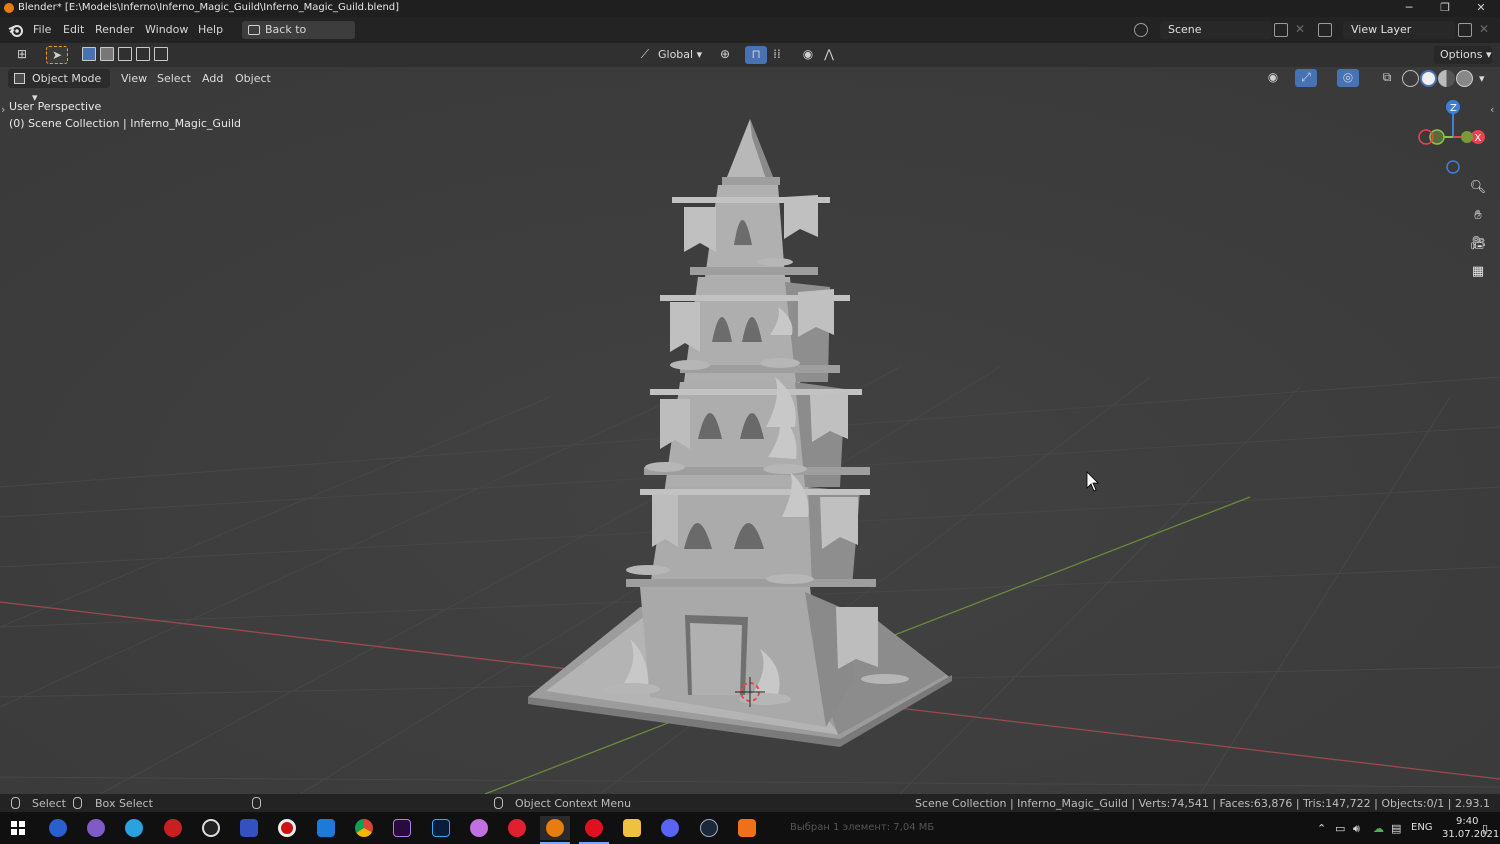  What do you see at coordinates (9, 8) in the screenshot?
I see `blender-logo-icon` at bounding box center [9, 8].